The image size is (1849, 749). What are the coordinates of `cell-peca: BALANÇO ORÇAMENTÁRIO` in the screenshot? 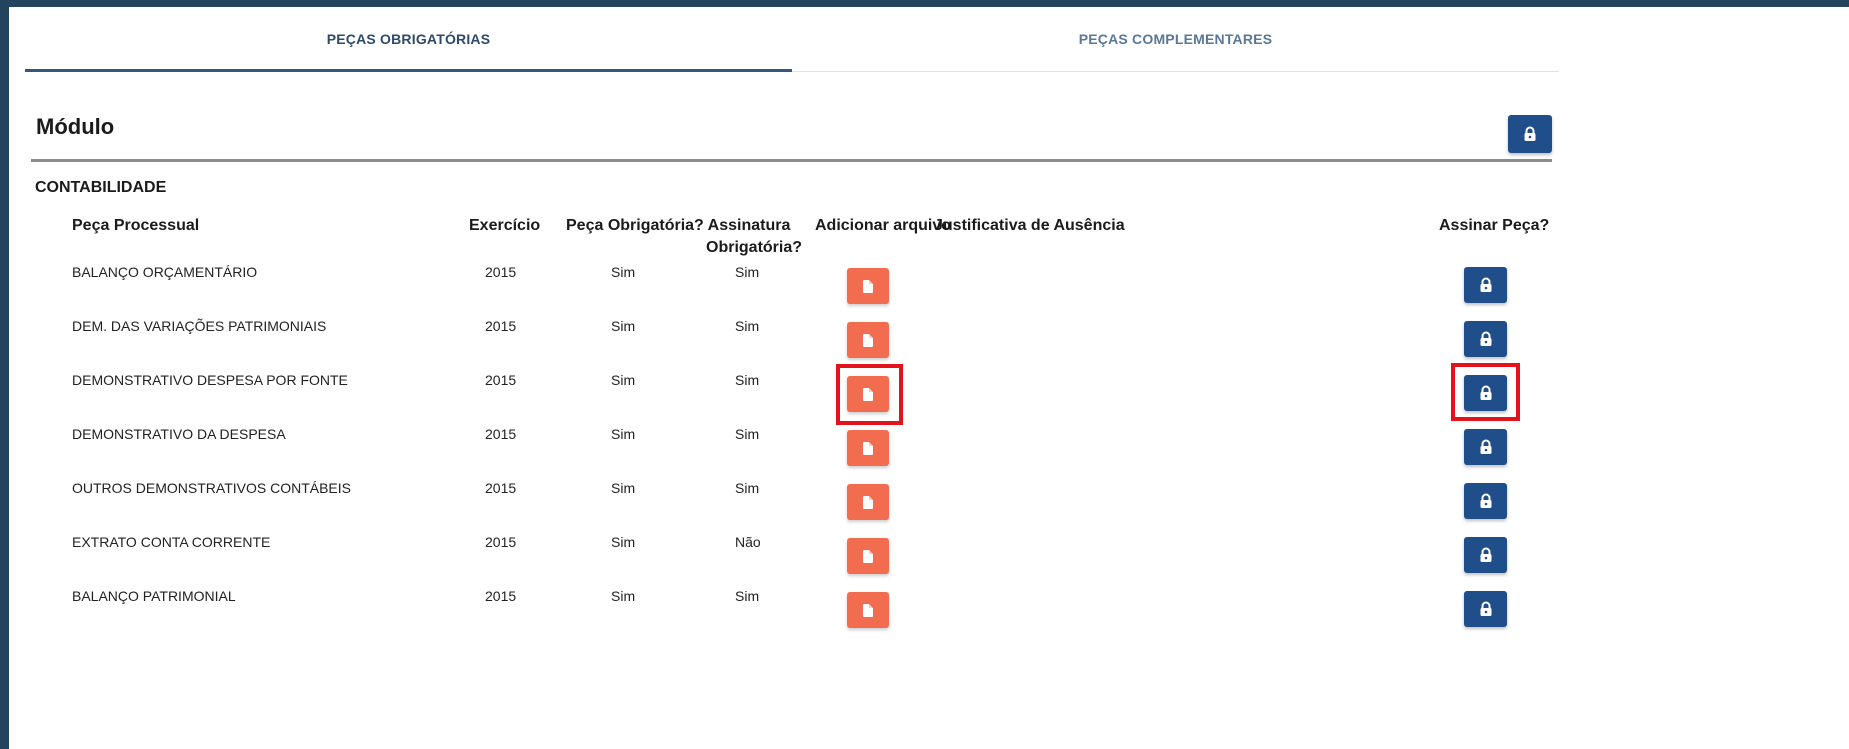 It's located at (165, 272).